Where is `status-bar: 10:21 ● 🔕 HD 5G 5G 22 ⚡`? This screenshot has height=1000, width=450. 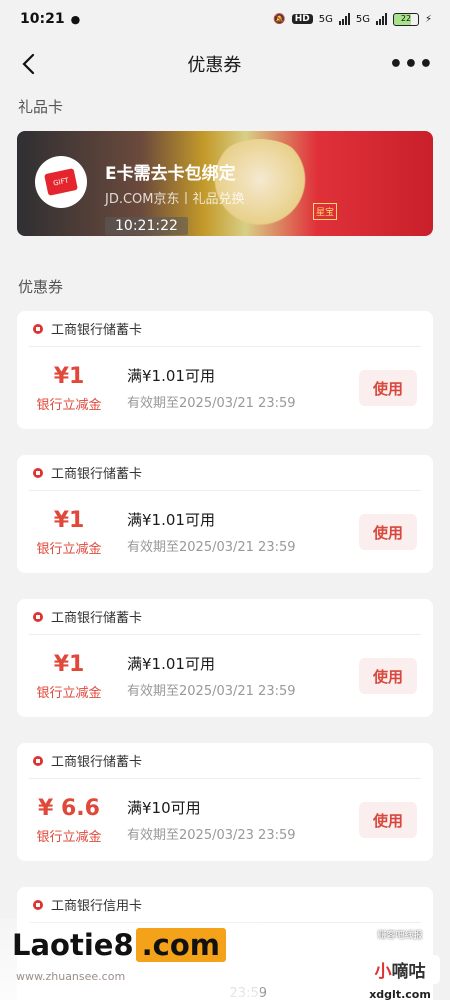
status-bar: 10:21 ● 🔕 HD 5G 5G 22 ⚡ is located at coordinates (225, 19).